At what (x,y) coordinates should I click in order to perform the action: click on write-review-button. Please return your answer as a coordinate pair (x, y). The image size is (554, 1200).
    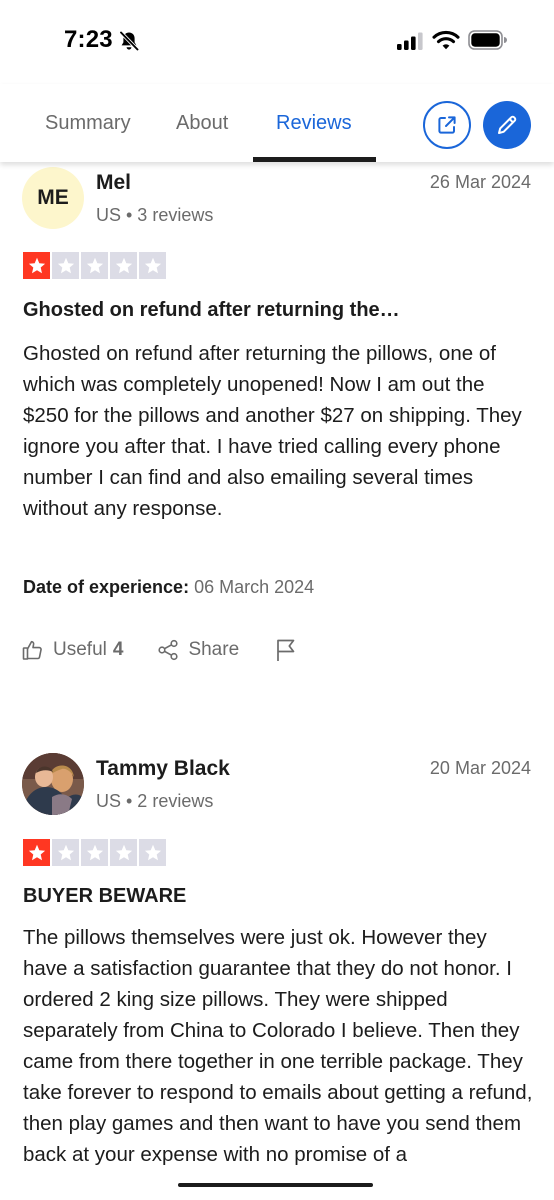
    Looking at the image, I should click on (507, 125).